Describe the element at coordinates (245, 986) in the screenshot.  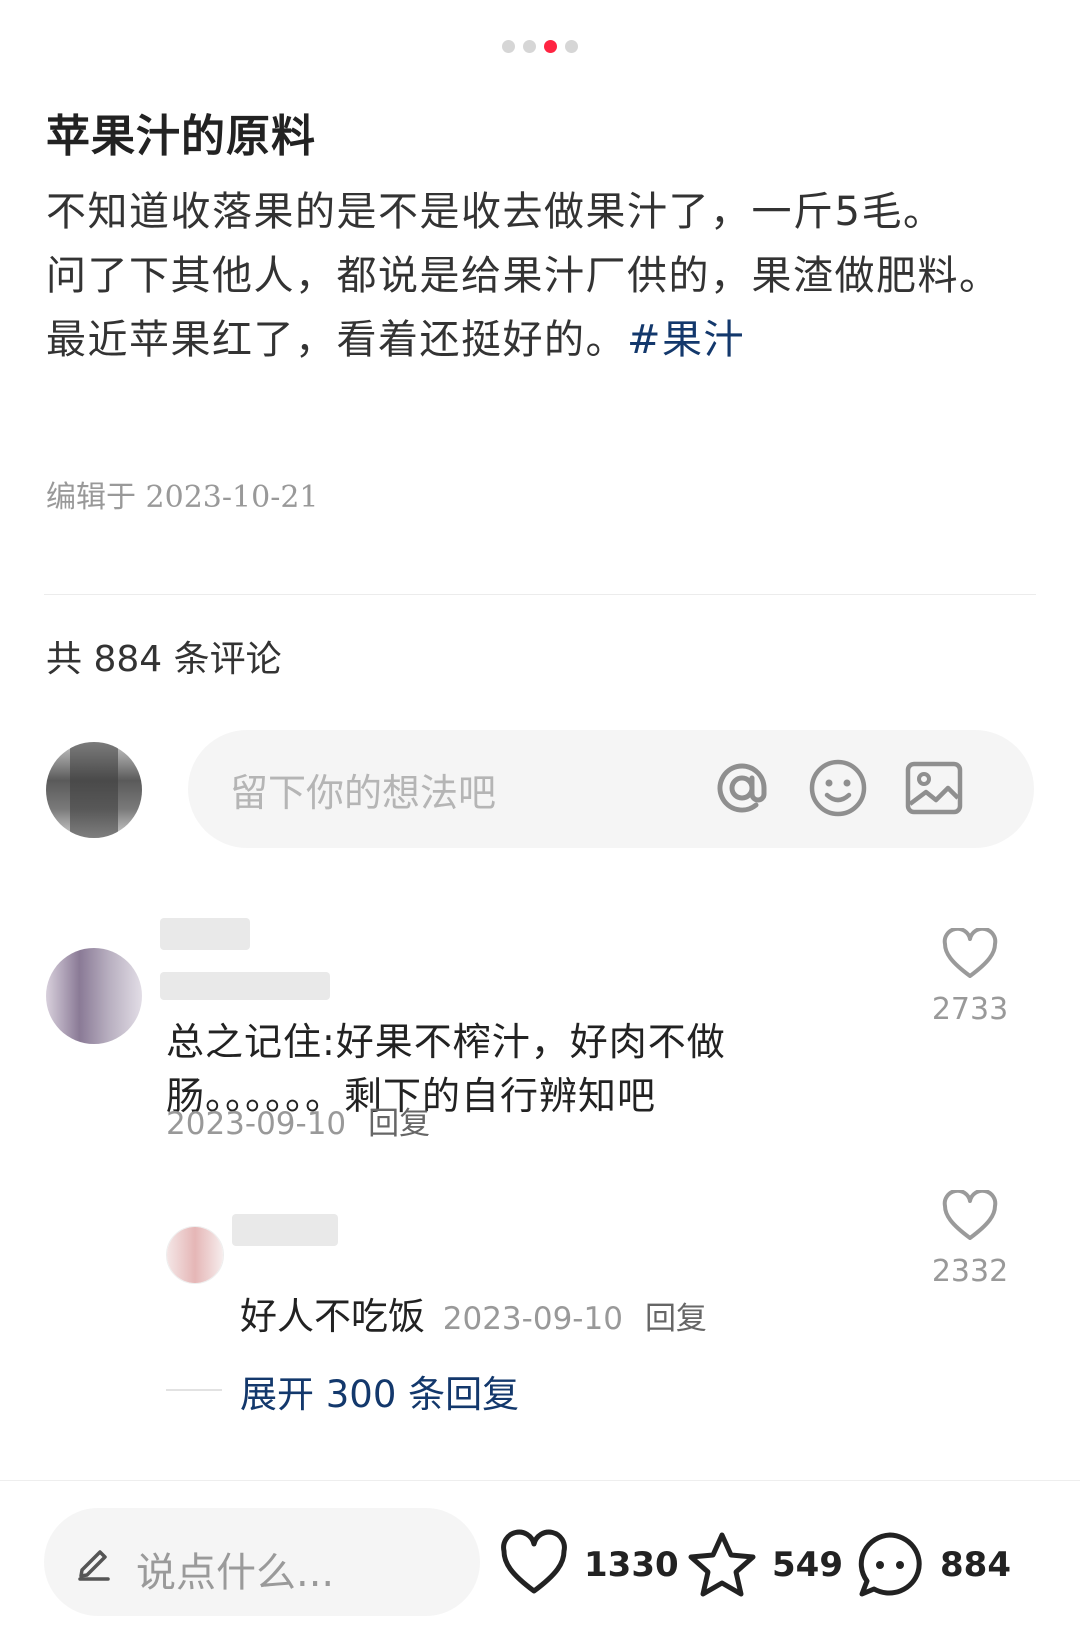
I see `commenter-username-blurred` at that location.